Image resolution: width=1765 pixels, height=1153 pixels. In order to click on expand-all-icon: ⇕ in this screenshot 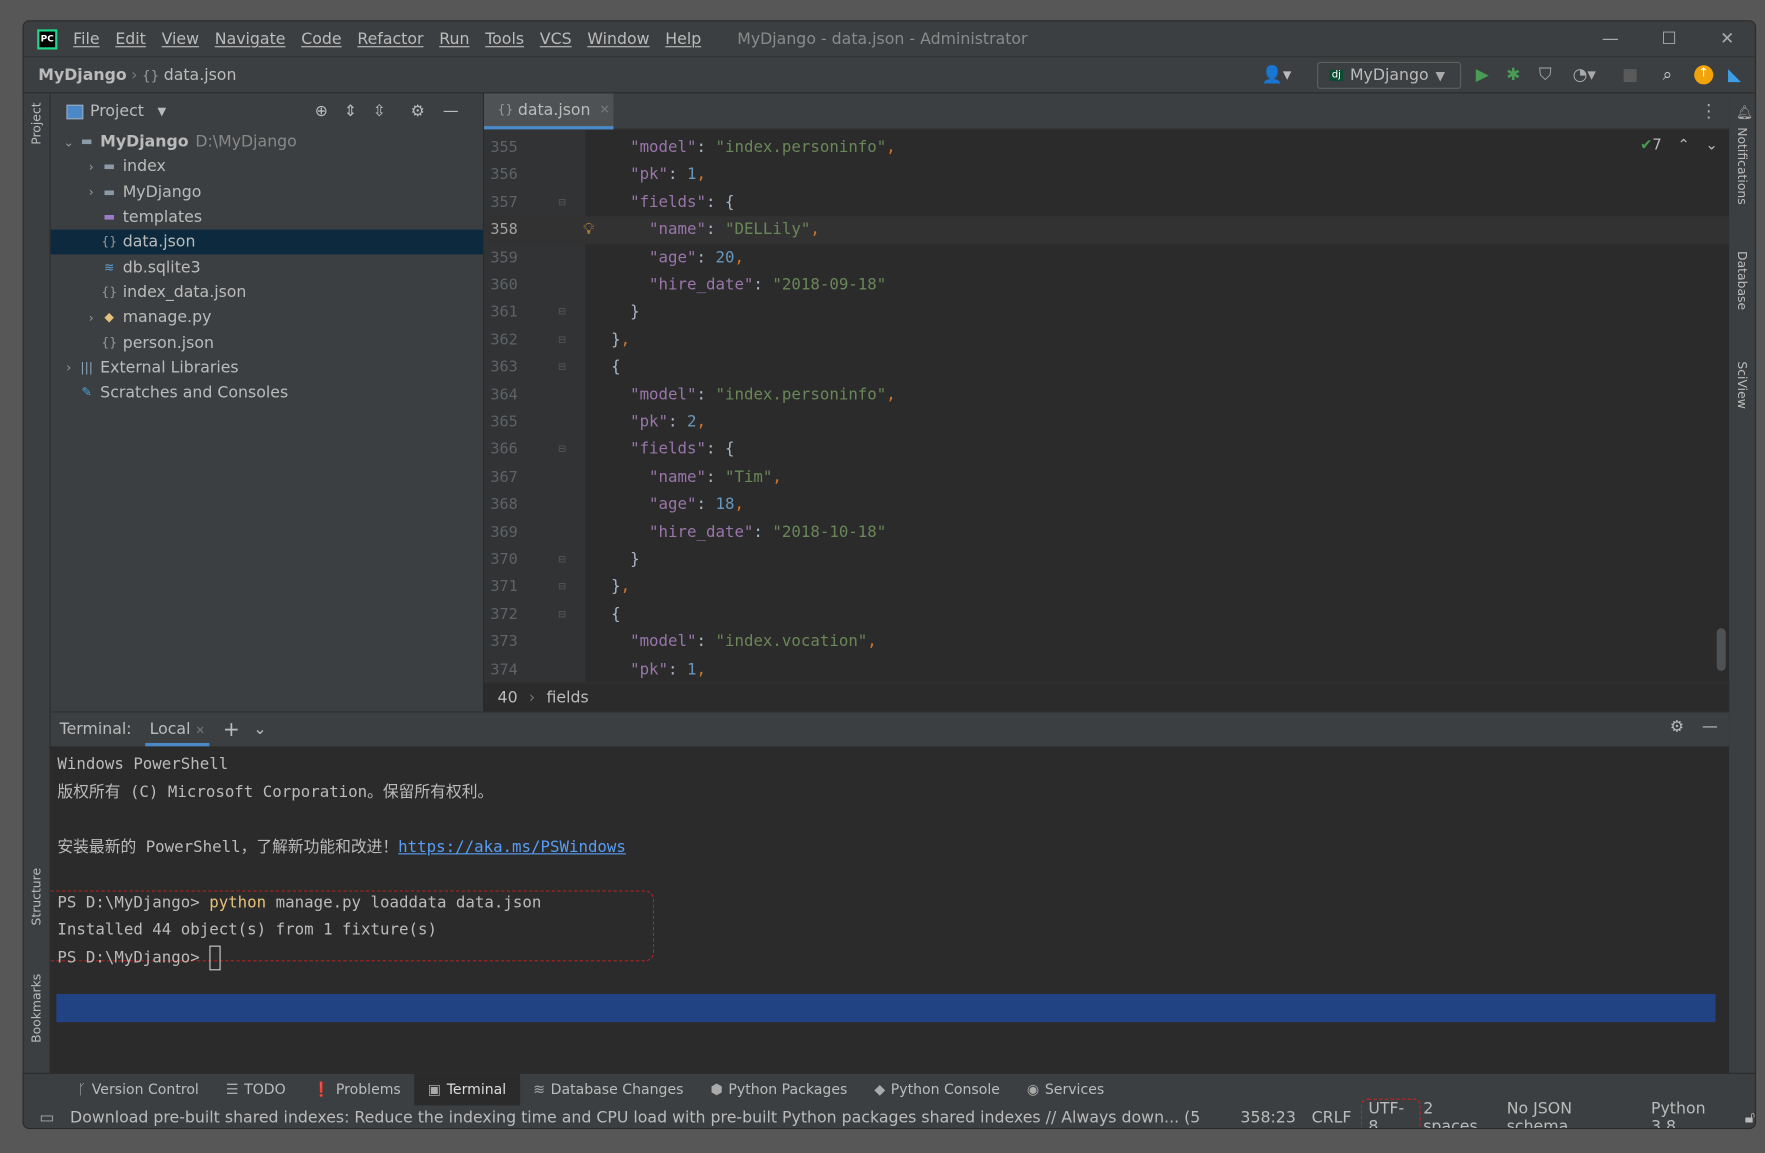, I will do `click(350, 111)`.